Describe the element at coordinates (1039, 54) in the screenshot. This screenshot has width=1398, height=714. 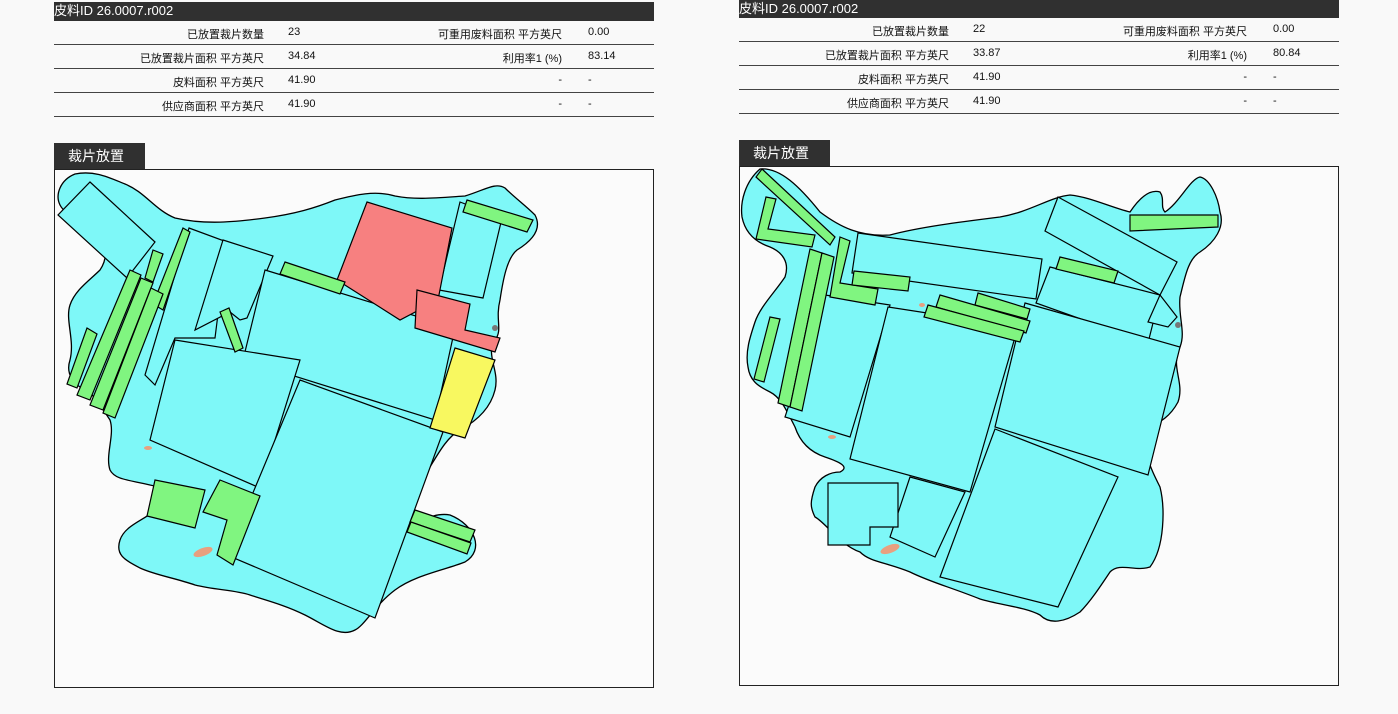
I see `stat-row: 已放置裁片面积 平方英尺 33.87 利用率1 (%) 80.84` at that location.